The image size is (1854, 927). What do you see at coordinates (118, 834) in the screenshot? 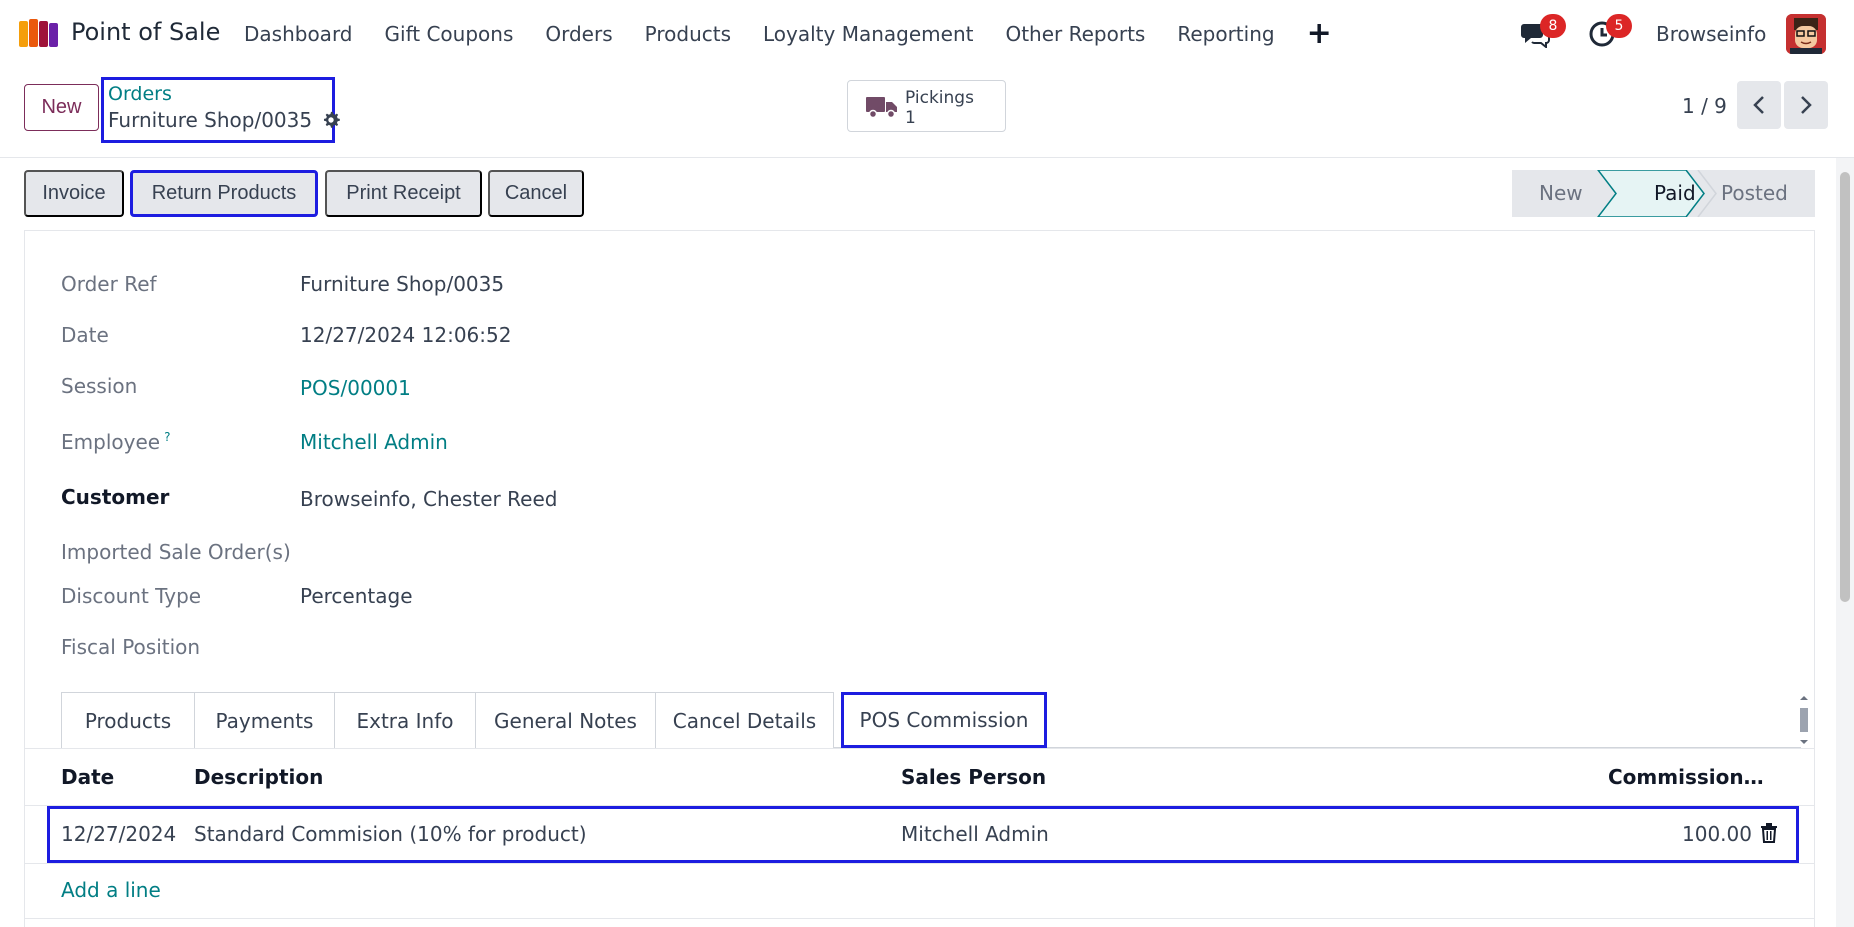
I see `row-date: 12/27/2024` at bounding box center [118, 834].